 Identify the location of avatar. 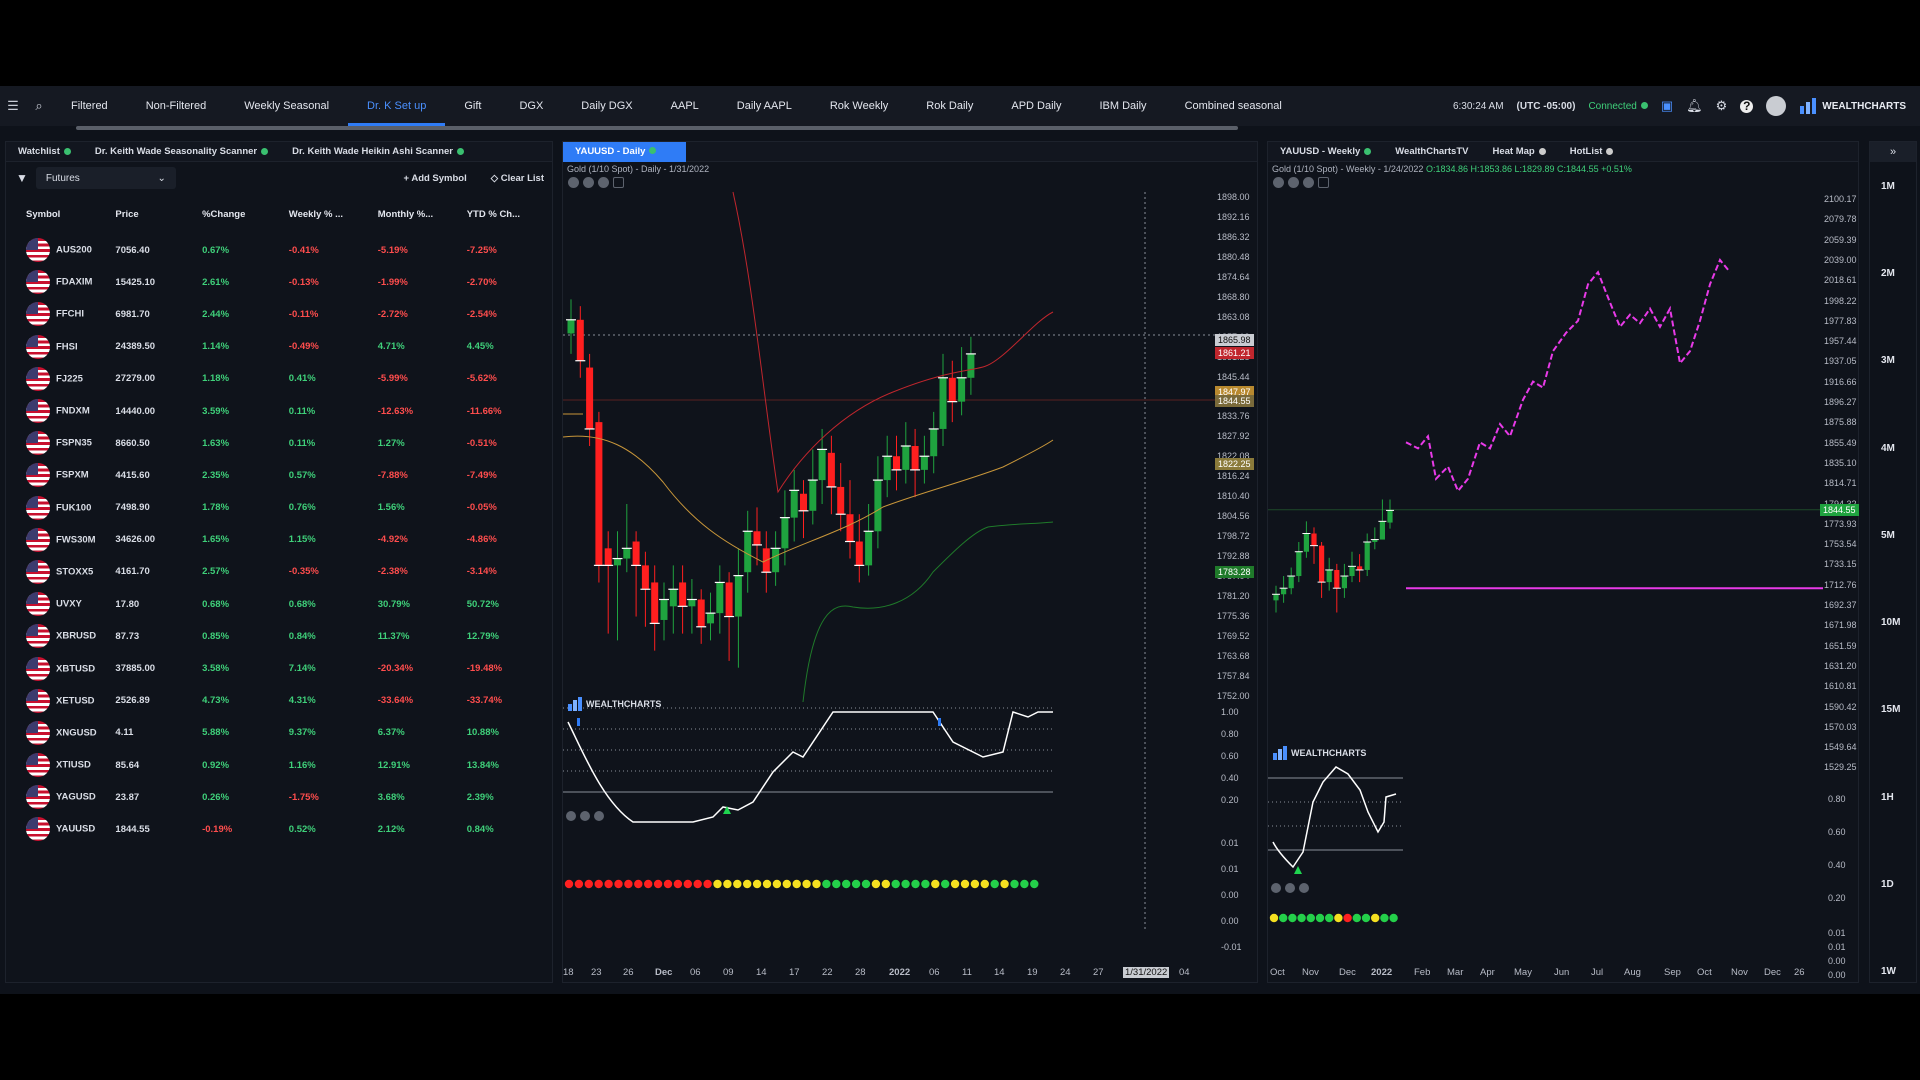
(1776, 106).